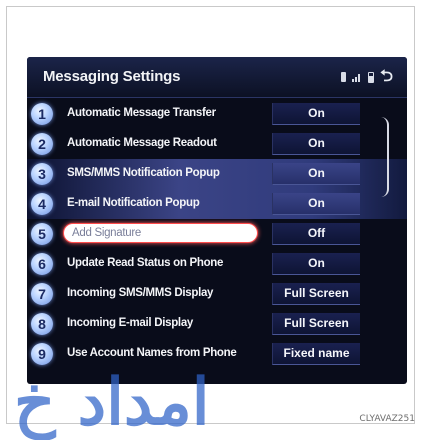 Image resolution: width=421 pixels, height=440 pixels. I want to click on back-icon: ⮌, so click(386, 77).